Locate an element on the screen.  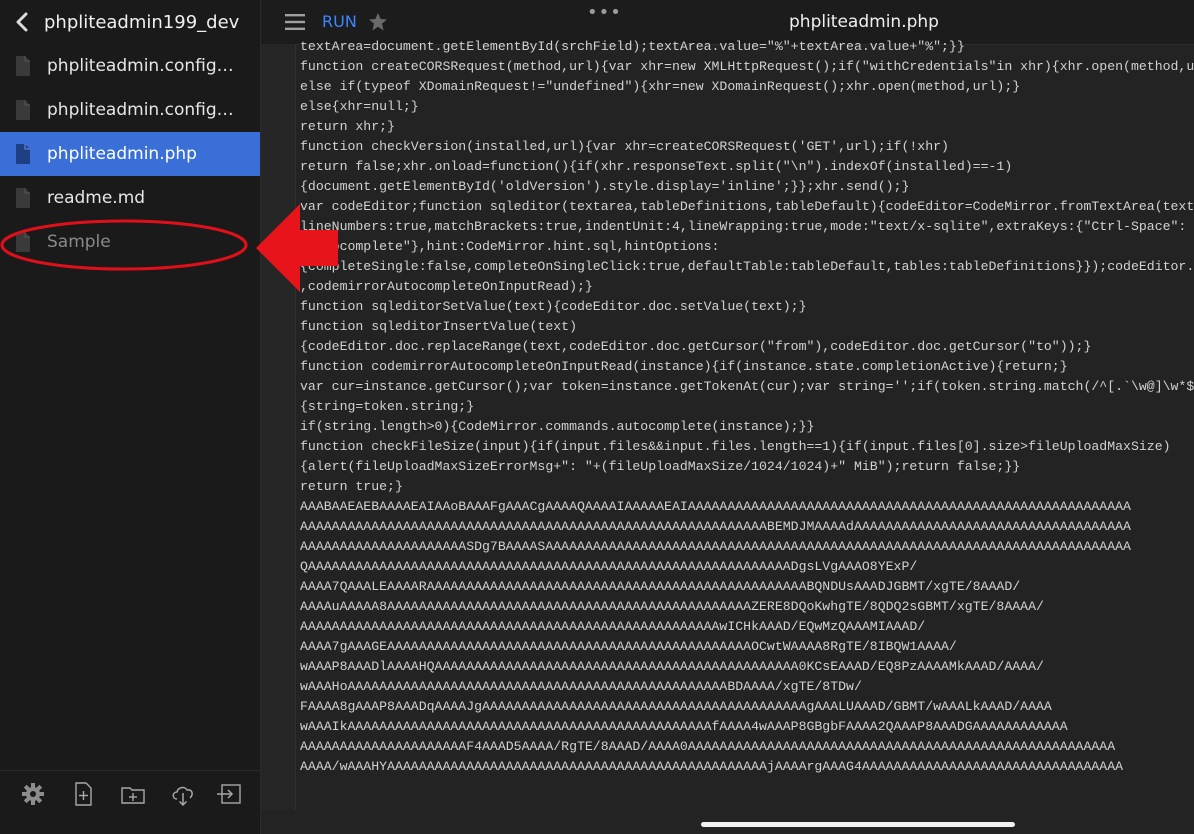
run-button: RUN is located at coordinates (339, 21).